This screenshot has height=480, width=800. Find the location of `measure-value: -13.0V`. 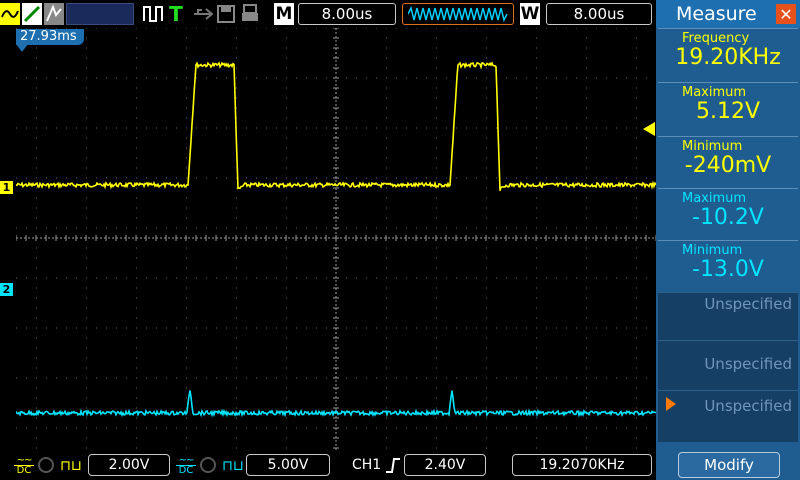

measure-value: -13.0V is located at coordinates (728, 269).